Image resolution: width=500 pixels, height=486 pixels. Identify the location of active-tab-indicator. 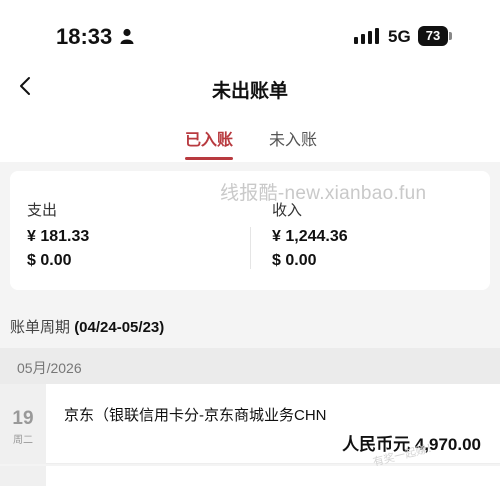
(209, 158).